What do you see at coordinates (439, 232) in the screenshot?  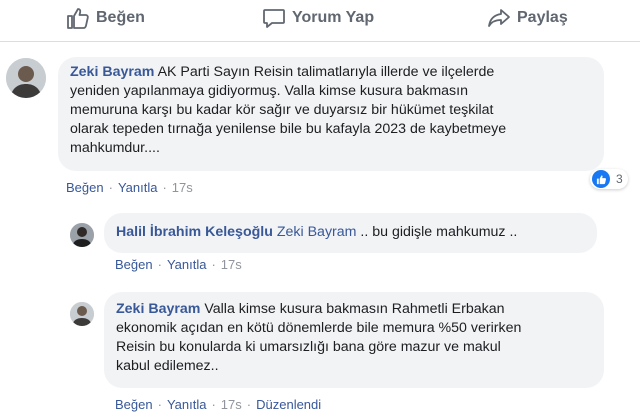 I see `reply-text: .. bu gidişle mahkumuz ..` at bounding box center [439, 232].